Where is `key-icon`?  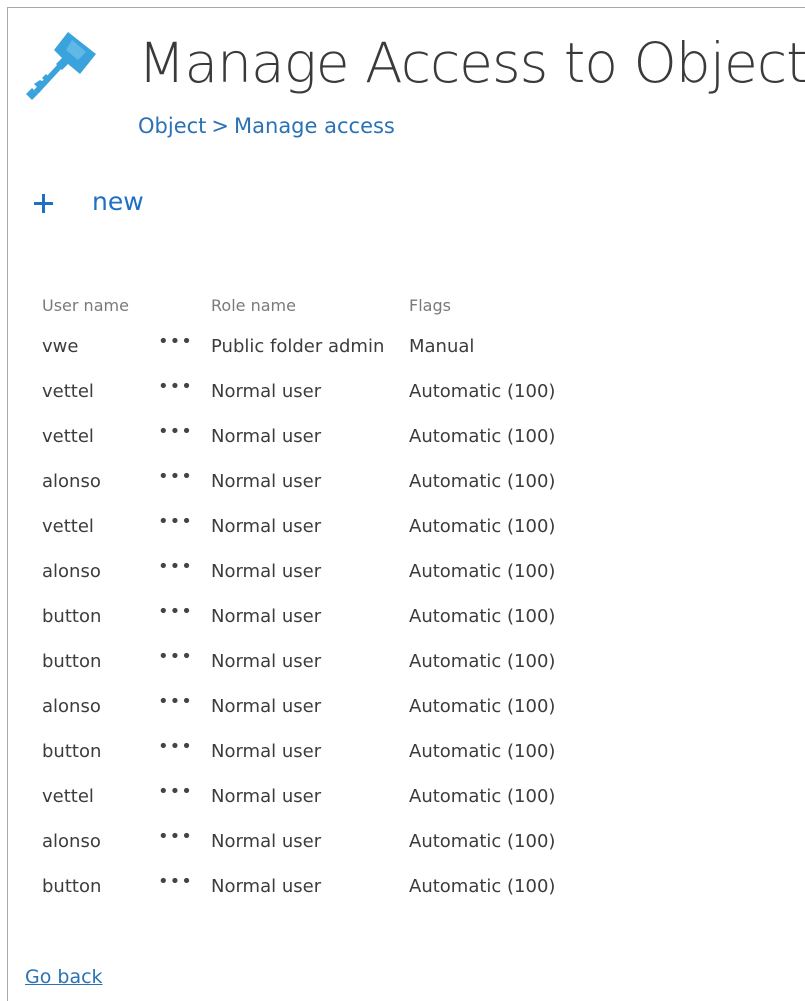 key-icon is located at coordinates (61, 66).